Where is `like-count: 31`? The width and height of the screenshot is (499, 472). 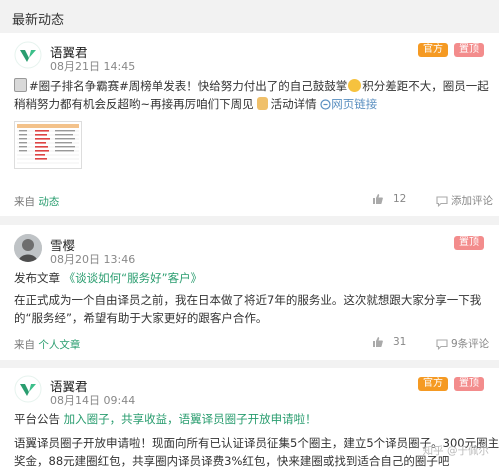
like-count: 31 is located at coordinates (400, 342).